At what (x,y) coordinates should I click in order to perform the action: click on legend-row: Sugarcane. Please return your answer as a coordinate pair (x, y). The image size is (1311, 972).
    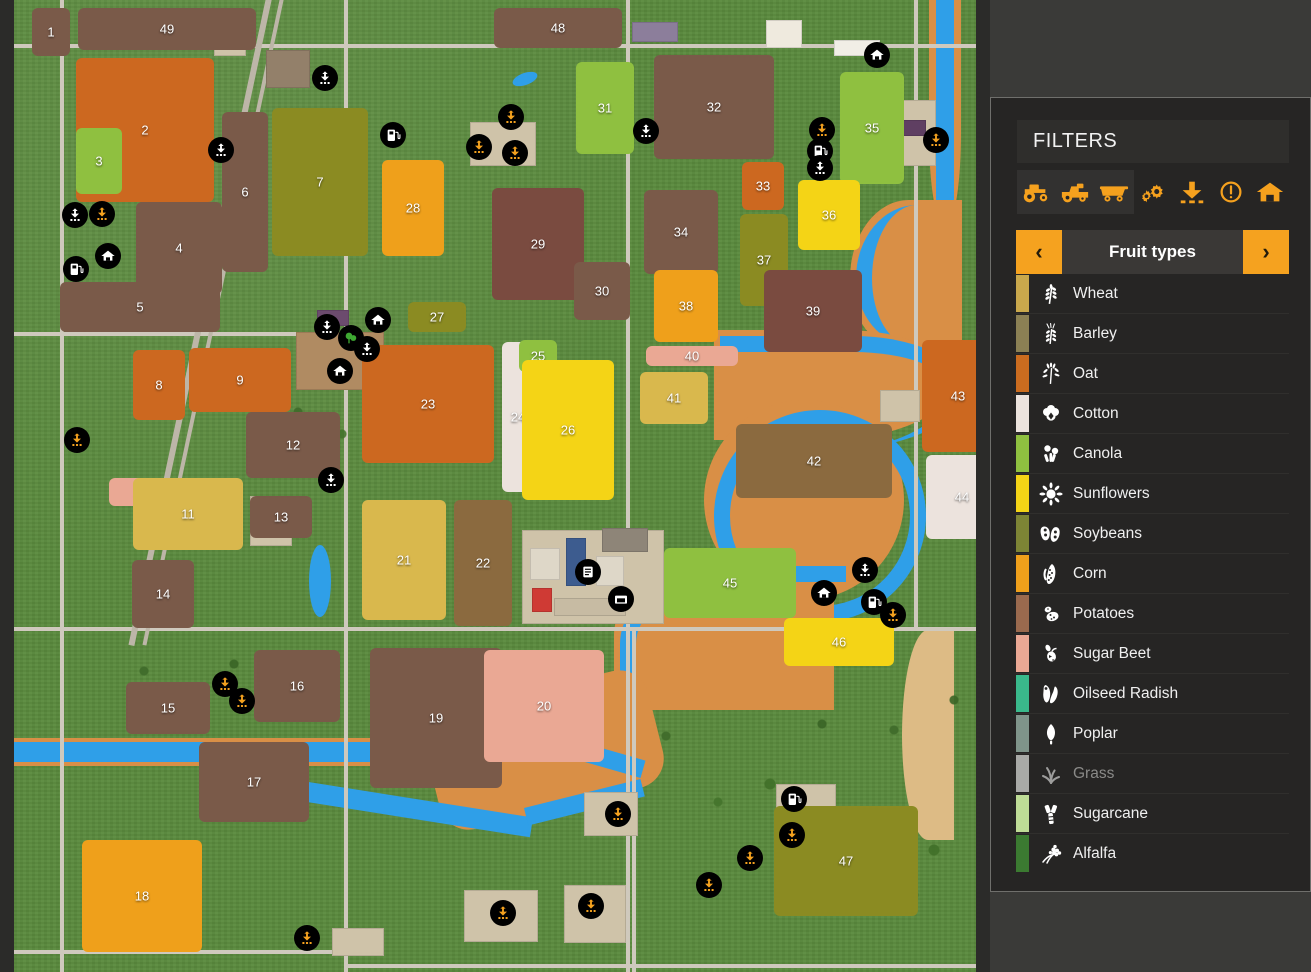
    Looking at the image, I should click on (1152, 813).